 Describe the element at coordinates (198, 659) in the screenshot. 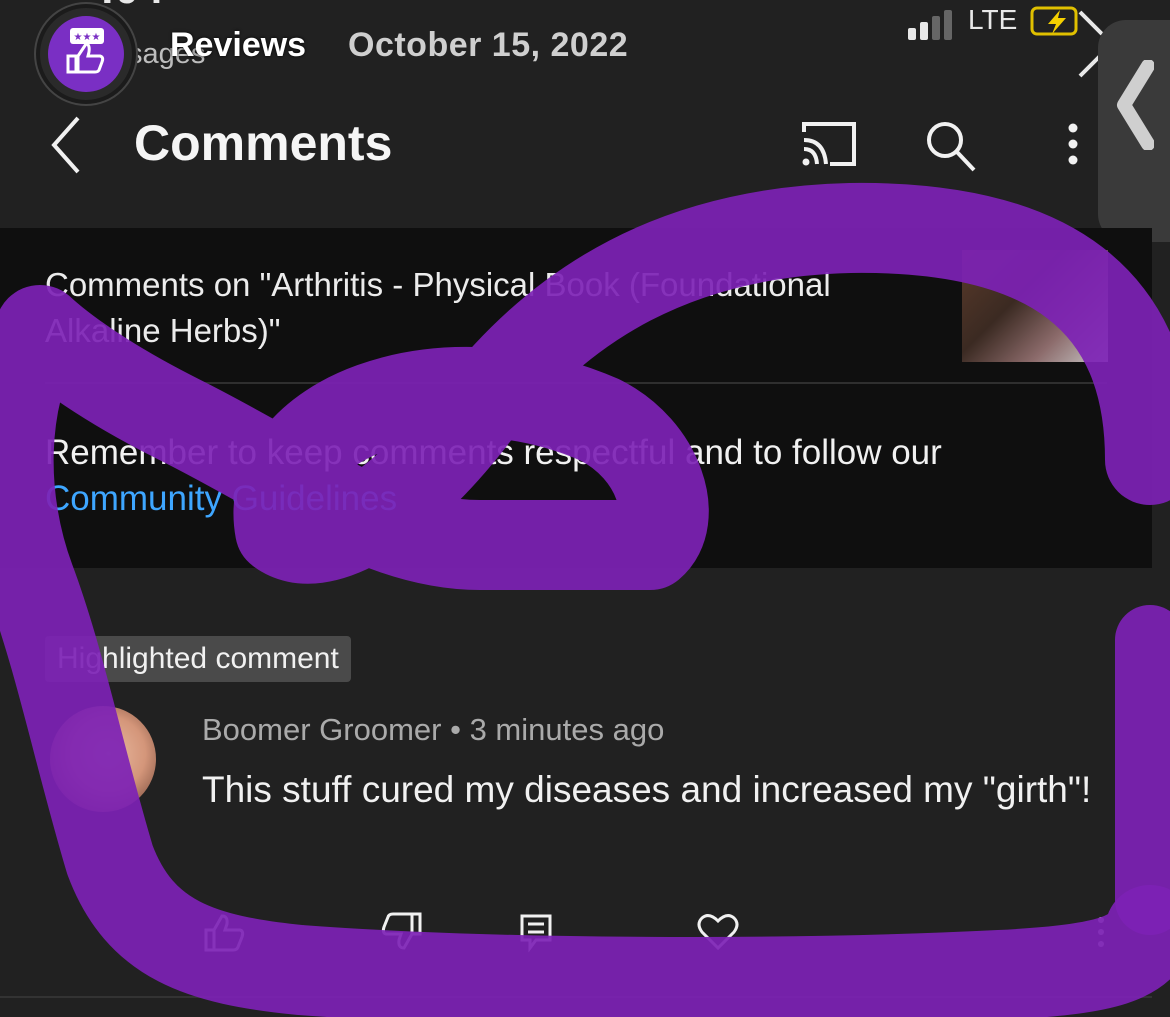

I see `highlighted-comment-badge: Highlighted comment` at that location.